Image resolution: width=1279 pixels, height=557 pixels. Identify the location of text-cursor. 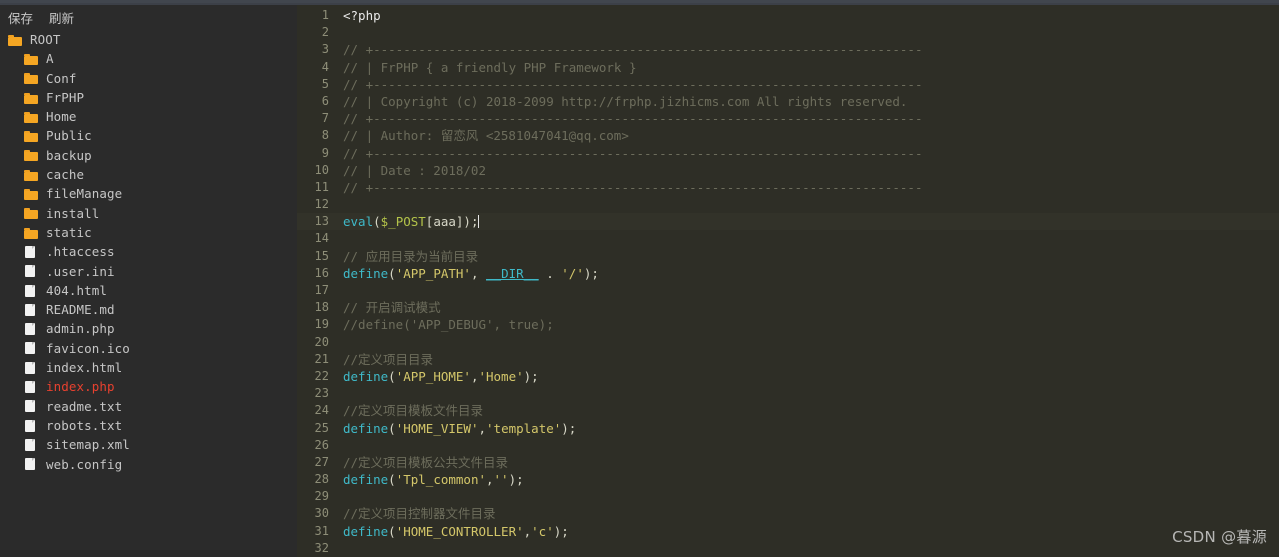
(479, 222).